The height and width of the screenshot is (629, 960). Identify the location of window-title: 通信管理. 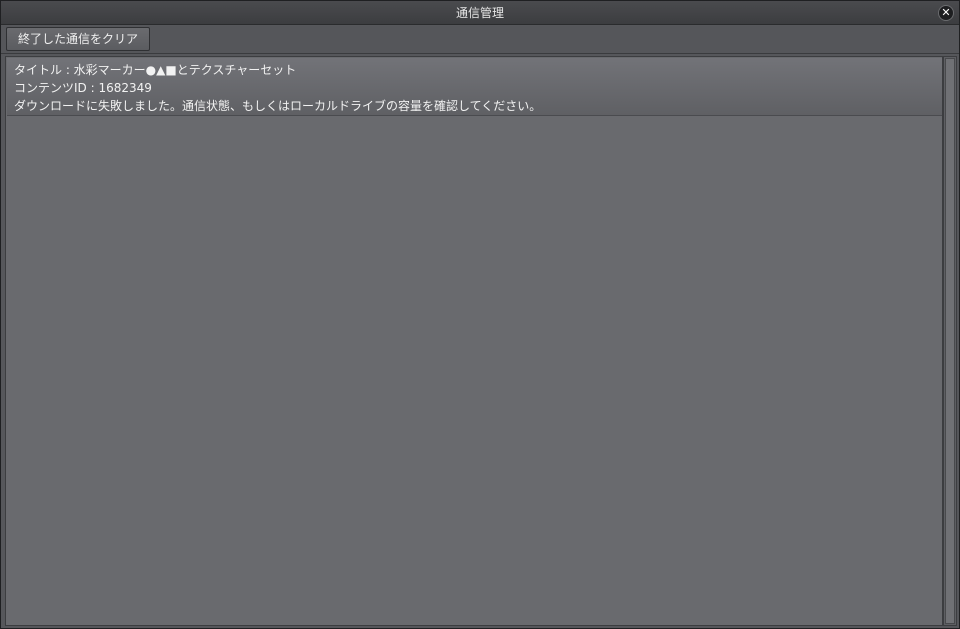
(479, 13).